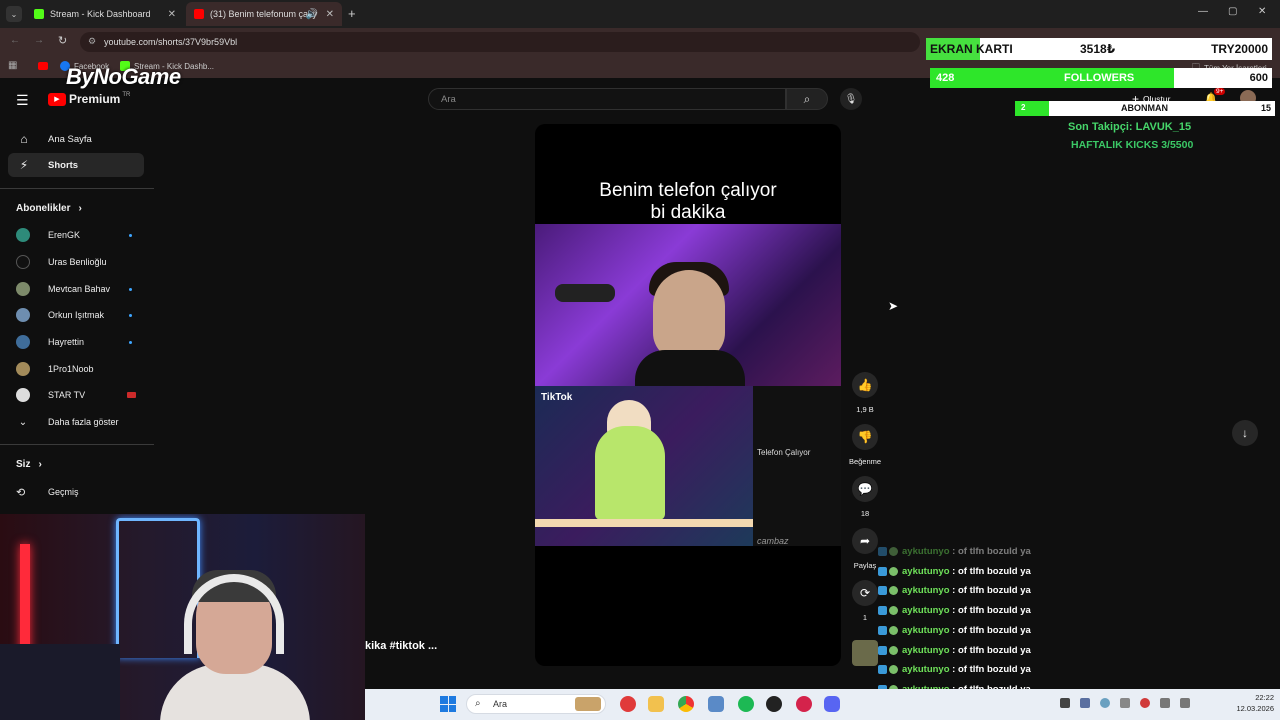 The width and height of the screenshot is (1280, 720). I want to click on tab-kick-dashboard: Stream - Kick Dashboard ✕, so click(105, 14).